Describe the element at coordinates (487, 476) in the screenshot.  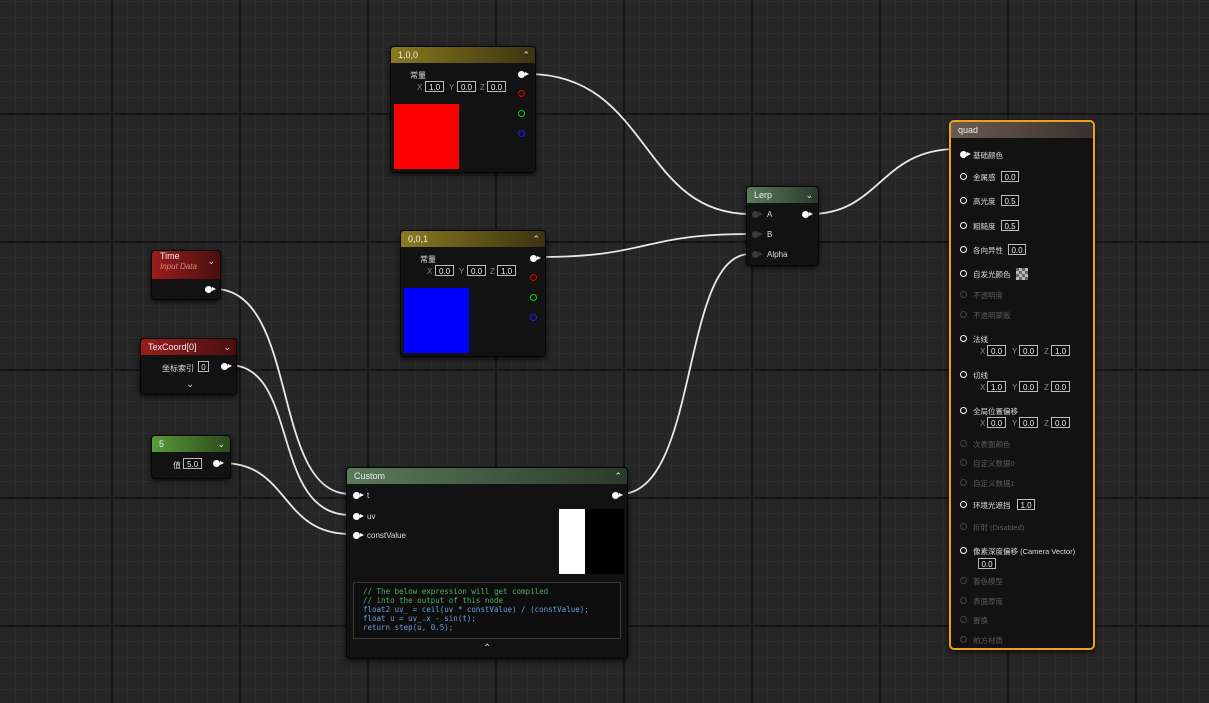
I see `node-header: Custom ⌃` at that location.